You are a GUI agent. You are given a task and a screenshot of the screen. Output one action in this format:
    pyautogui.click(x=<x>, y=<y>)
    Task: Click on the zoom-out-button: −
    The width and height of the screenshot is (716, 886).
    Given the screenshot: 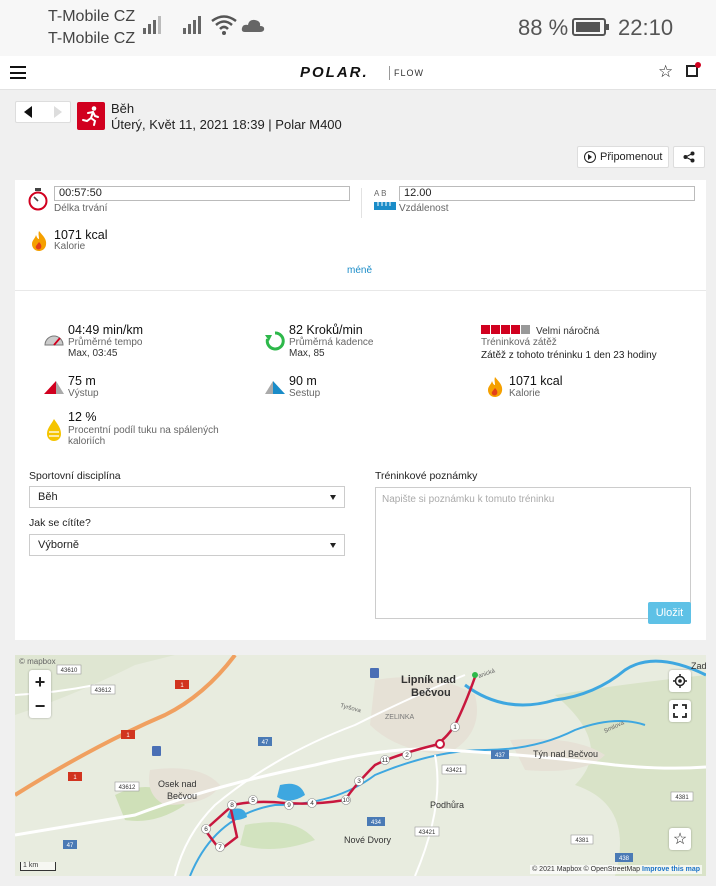 What is the action you would take?
    pyautogui.click(x=40, y=706)
    